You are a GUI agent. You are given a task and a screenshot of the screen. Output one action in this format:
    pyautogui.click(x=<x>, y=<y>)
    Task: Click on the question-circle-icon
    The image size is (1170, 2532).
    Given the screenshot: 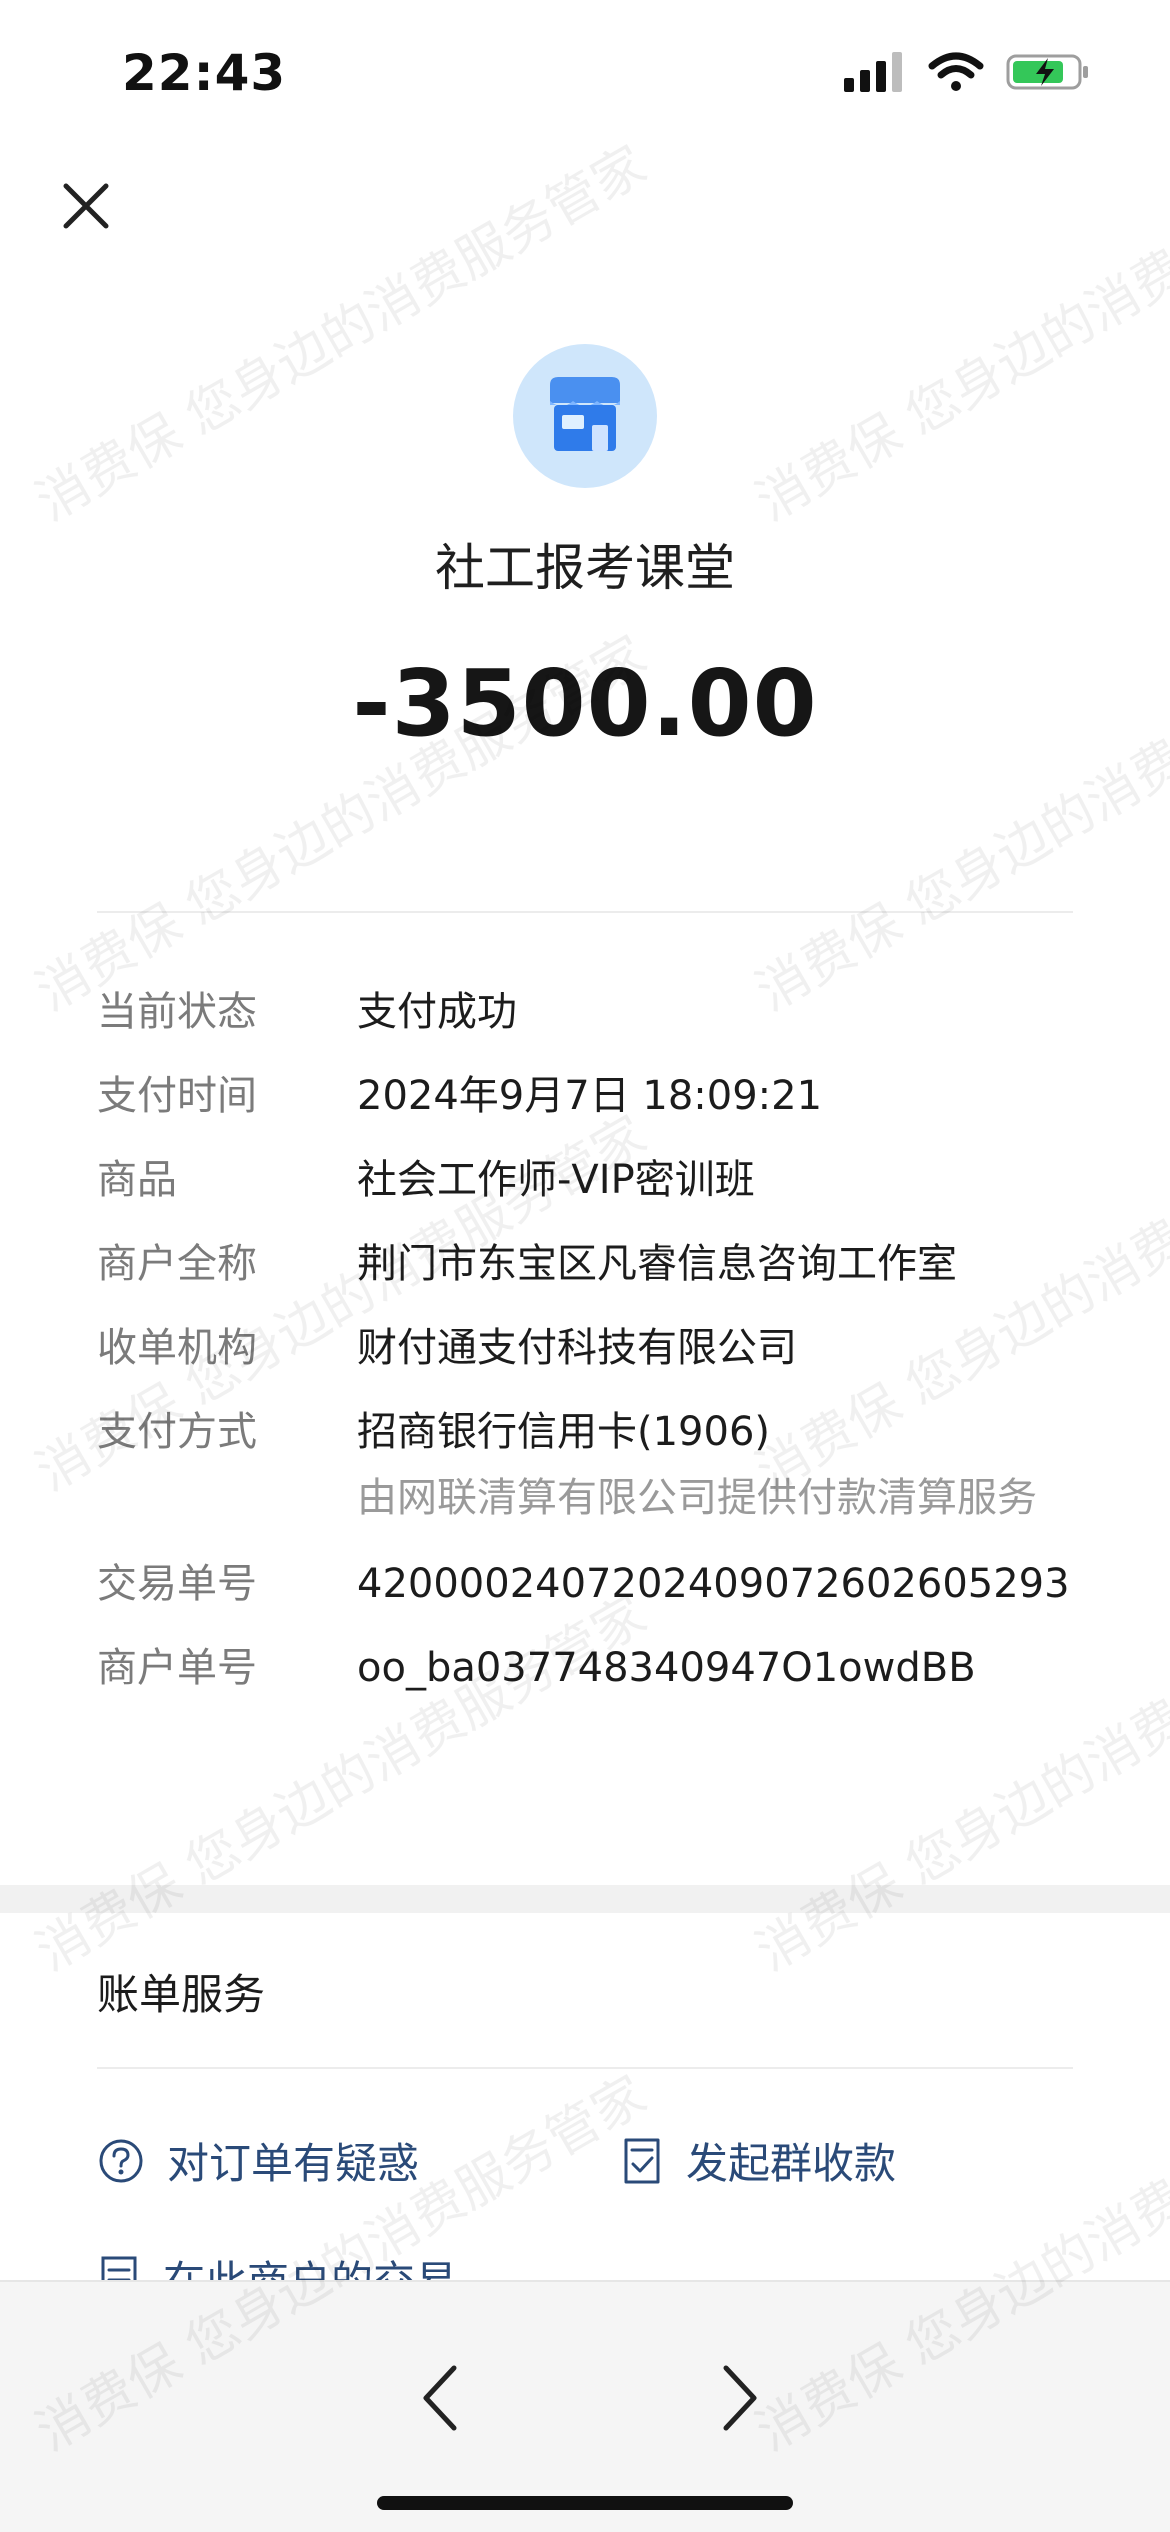 What is the action you would take?
    pyautogui.click(x=121, y=2160)
    